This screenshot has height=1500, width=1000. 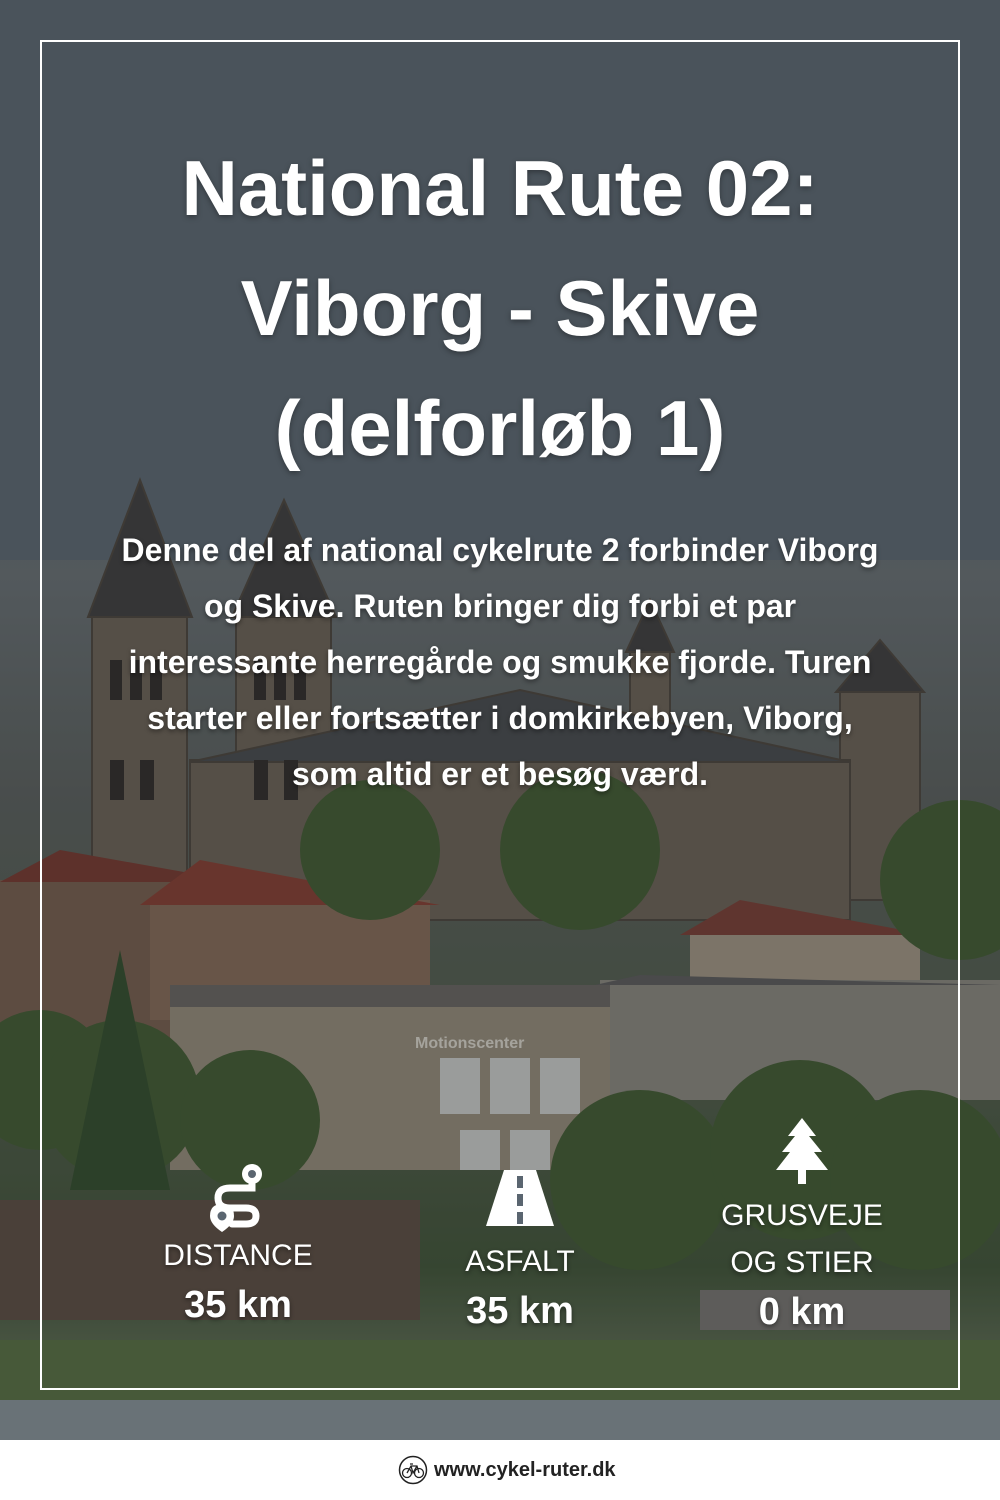 I want to click on stat-gravel-label-1: GRUSVEJE, so click(x=802, y=1215).